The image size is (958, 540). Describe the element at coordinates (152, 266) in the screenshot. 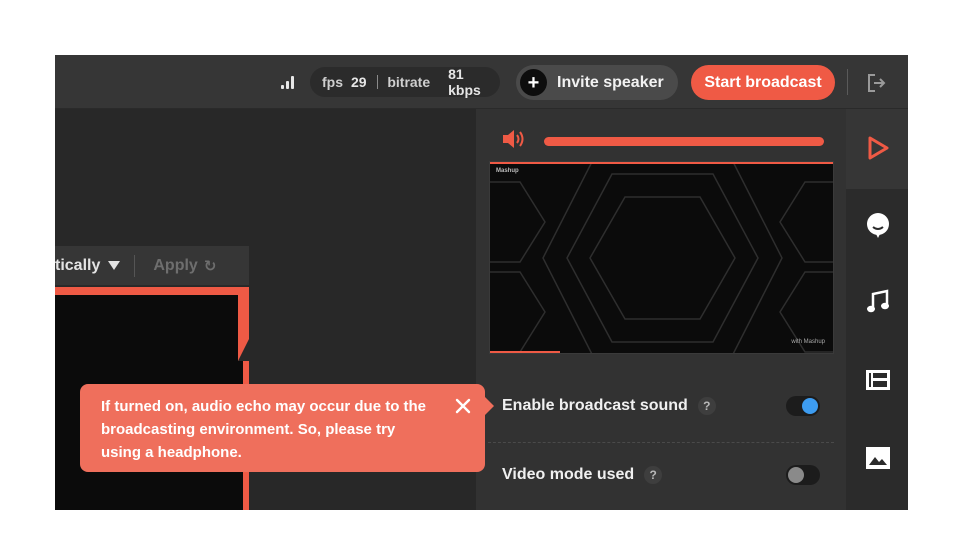

I see `layout-toolbar: tically Apply ↻` at that location.